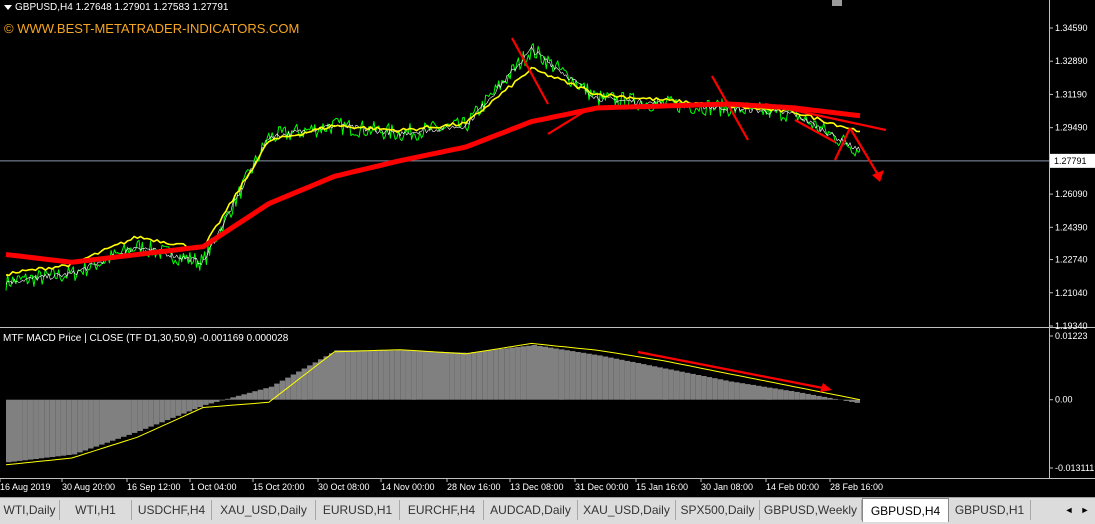 This screenshot has height=524, width=1095. Describe the element at coordinates (1085, 510) in the screenshot. I see `tab-scroll-right-icon: ►` at that location.